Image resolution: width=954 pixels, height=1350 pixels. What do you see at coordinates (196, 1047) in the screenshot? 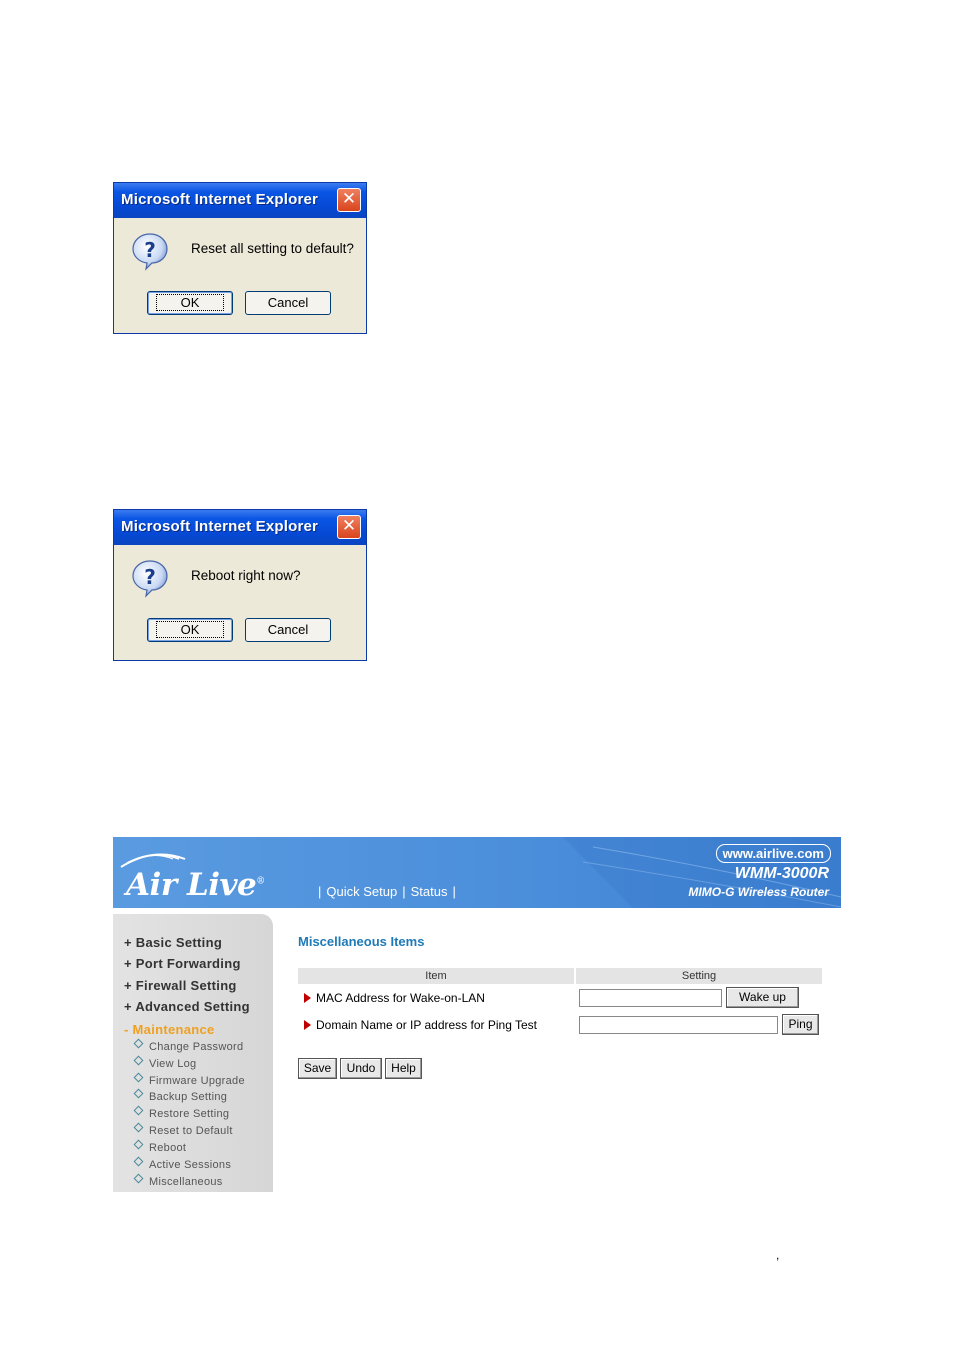
I see `submenu-label: Change Password` at bounding box center [196, 1047].